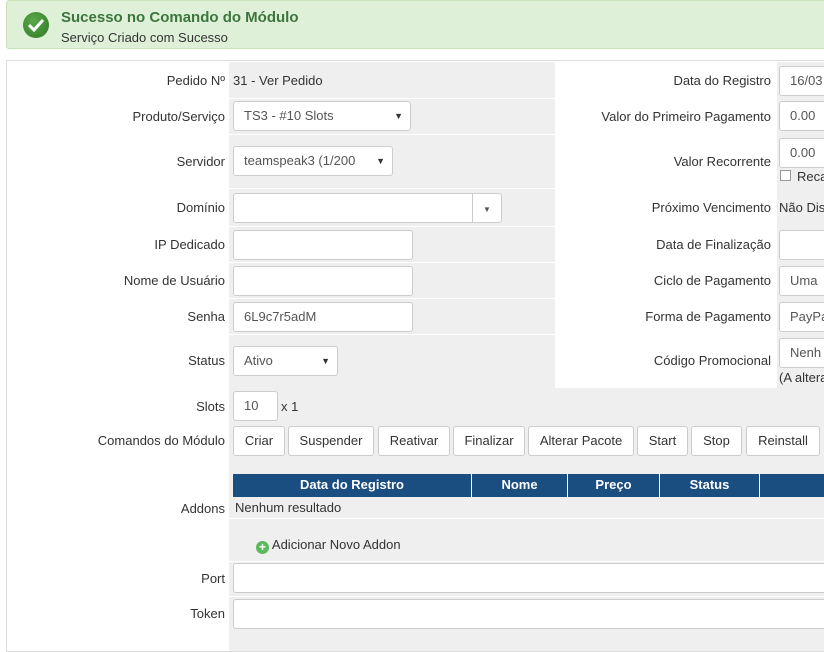 Image resolution: width=824 pixels, height=652 pixels. I want to click on dominio-input, so click(353, 208).